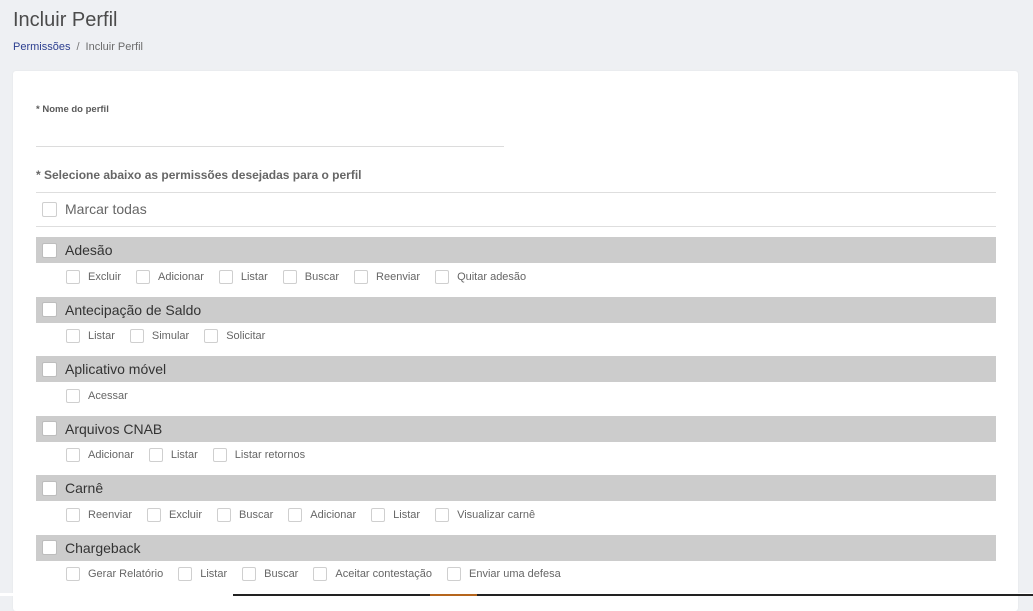 The width and height of the screenshot is (1033, 611). Describe the element at coordinates (108, 395) in the screenshot. I see `permission-label: Acessar` at that location.